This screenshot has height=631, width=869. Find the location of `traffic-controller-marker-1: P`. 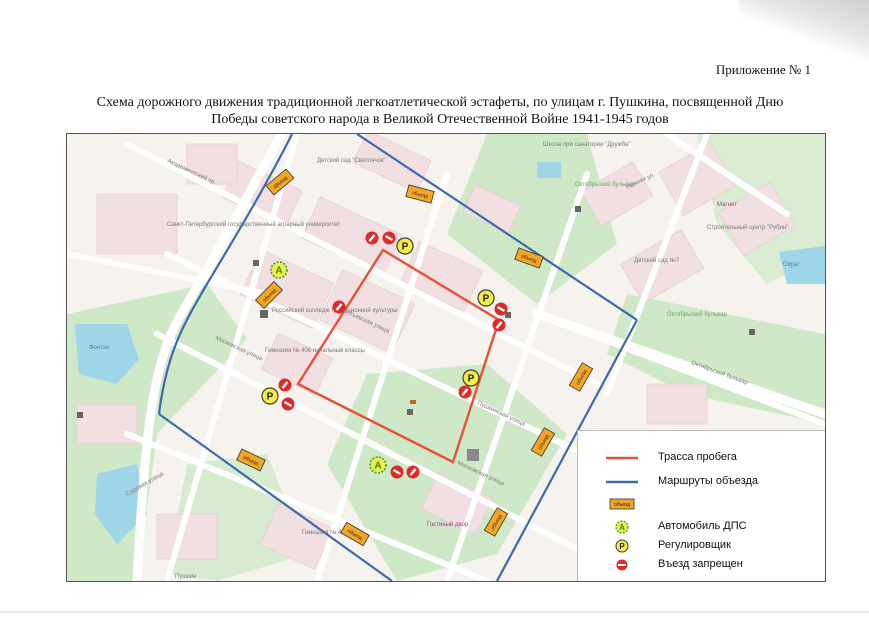

traffic-controller-marker-1: P is located at coordinates (405, 246).